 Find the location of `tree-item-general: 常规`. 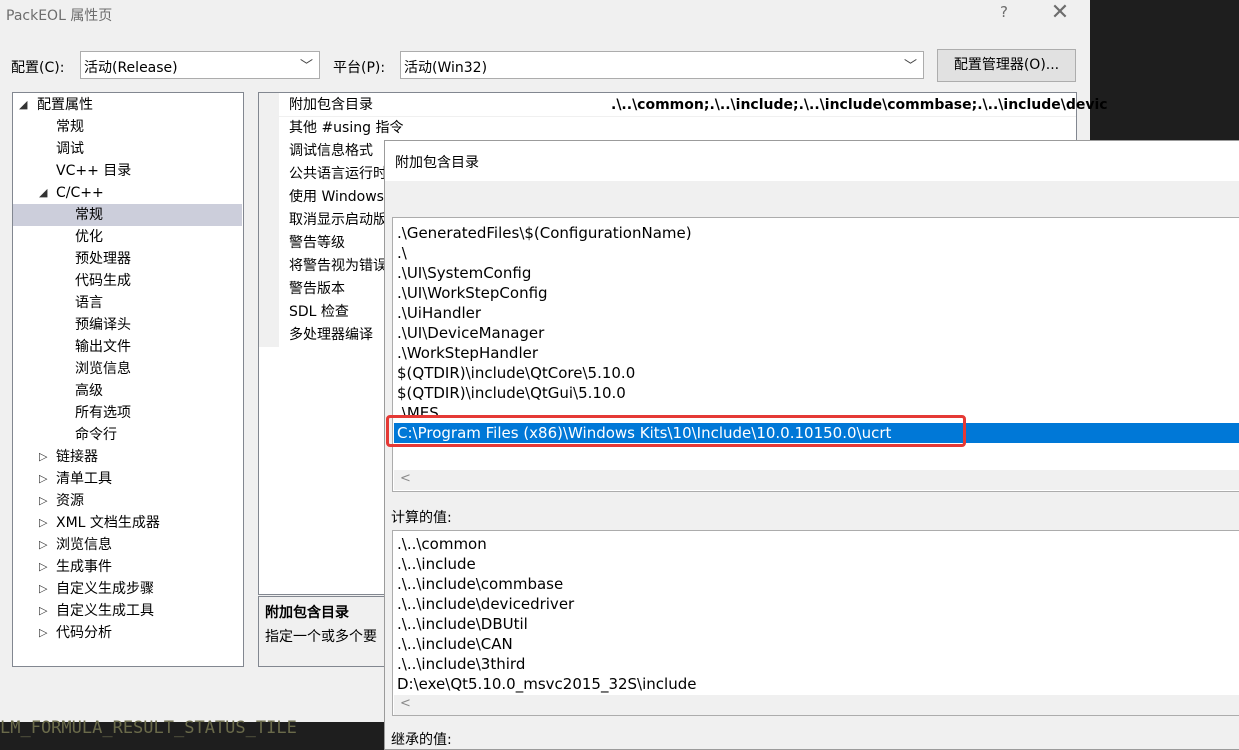

tree-item-general: 常规 is located at coordinates (70, 127).